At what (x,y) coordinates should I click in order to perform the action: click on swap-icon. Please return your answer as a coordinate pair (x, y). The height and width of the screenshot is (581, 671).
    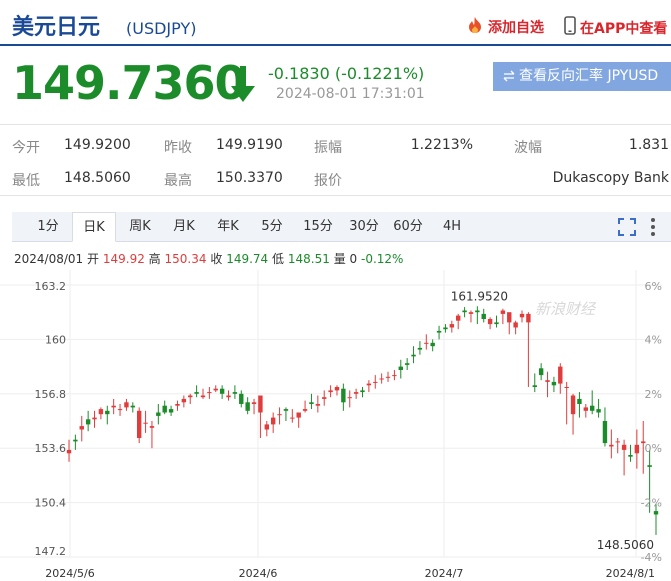
    Looking at the image, I should click on (509, 76).